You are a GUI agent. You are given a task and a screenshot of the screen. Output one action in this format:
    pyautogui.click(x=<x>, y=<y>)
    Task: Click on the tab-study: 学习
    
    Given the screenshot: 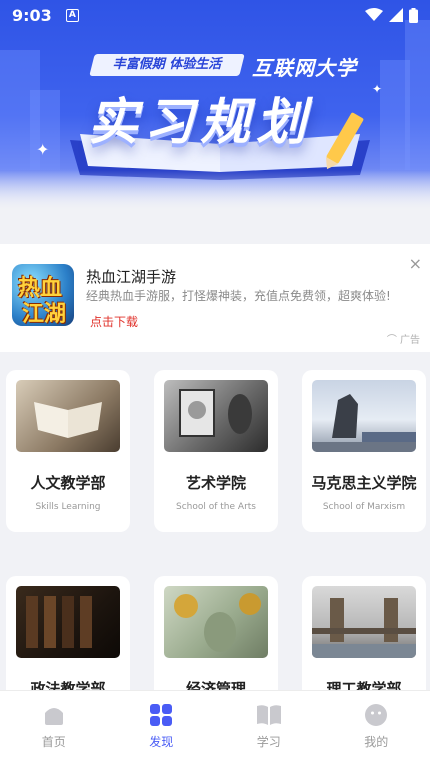 What is the action you would take?
    pyautogui.click(x=269, y=727)
    